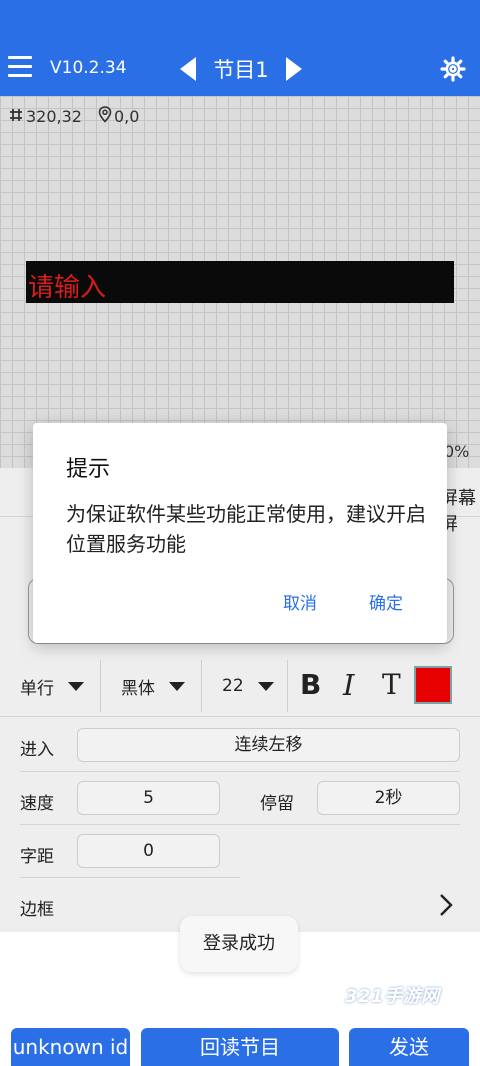 The width and height of the screenshot is (480, 1066). What do you see at coordinates (67, 288) in the screenshot?
I see `led-text-preview: 请输入` at bounding box center [67, 288].